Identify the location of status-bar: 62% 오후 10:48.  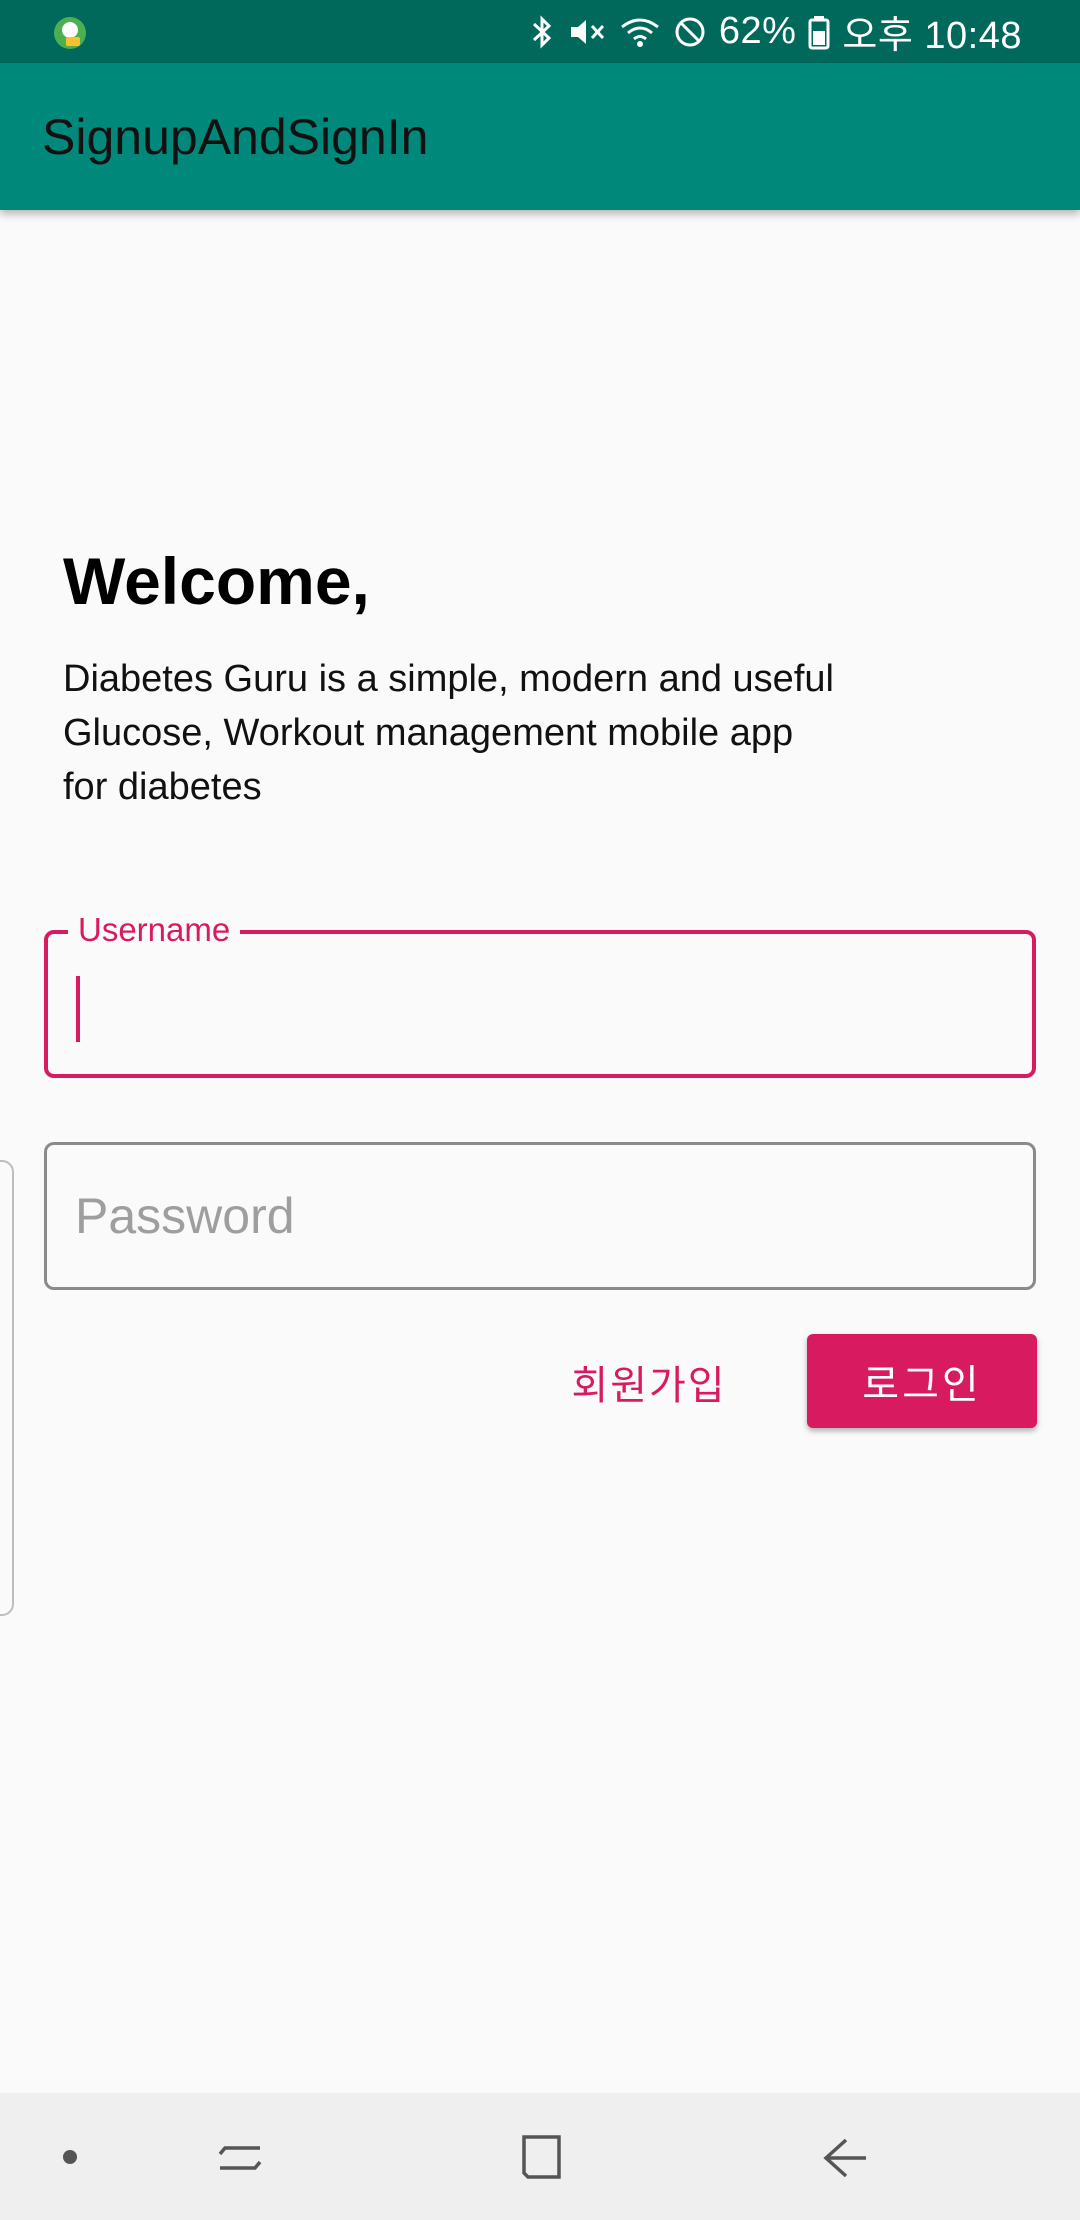
(540, 31).